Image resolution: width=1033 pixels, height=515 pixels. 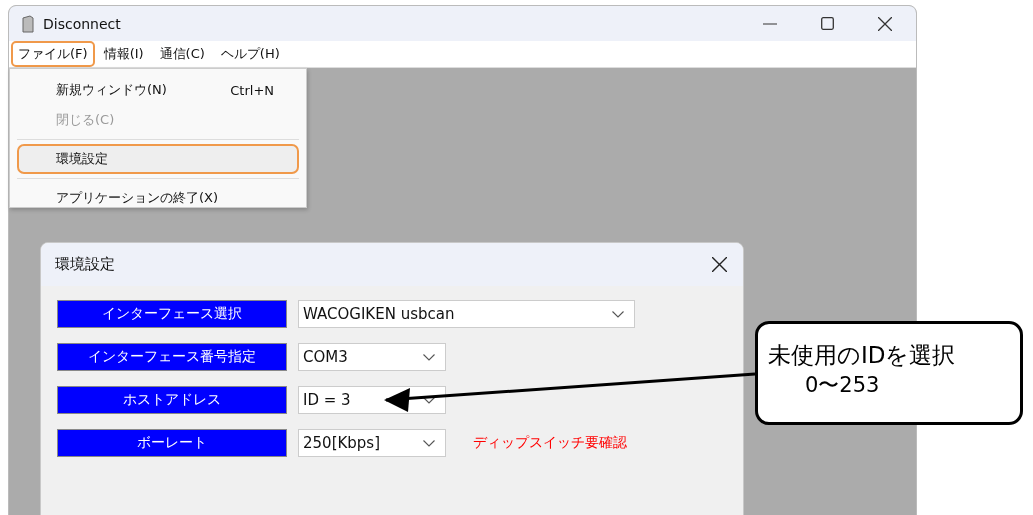 I want to click on dropdown-field: 250[Kbps], so click(x=372, y=443).